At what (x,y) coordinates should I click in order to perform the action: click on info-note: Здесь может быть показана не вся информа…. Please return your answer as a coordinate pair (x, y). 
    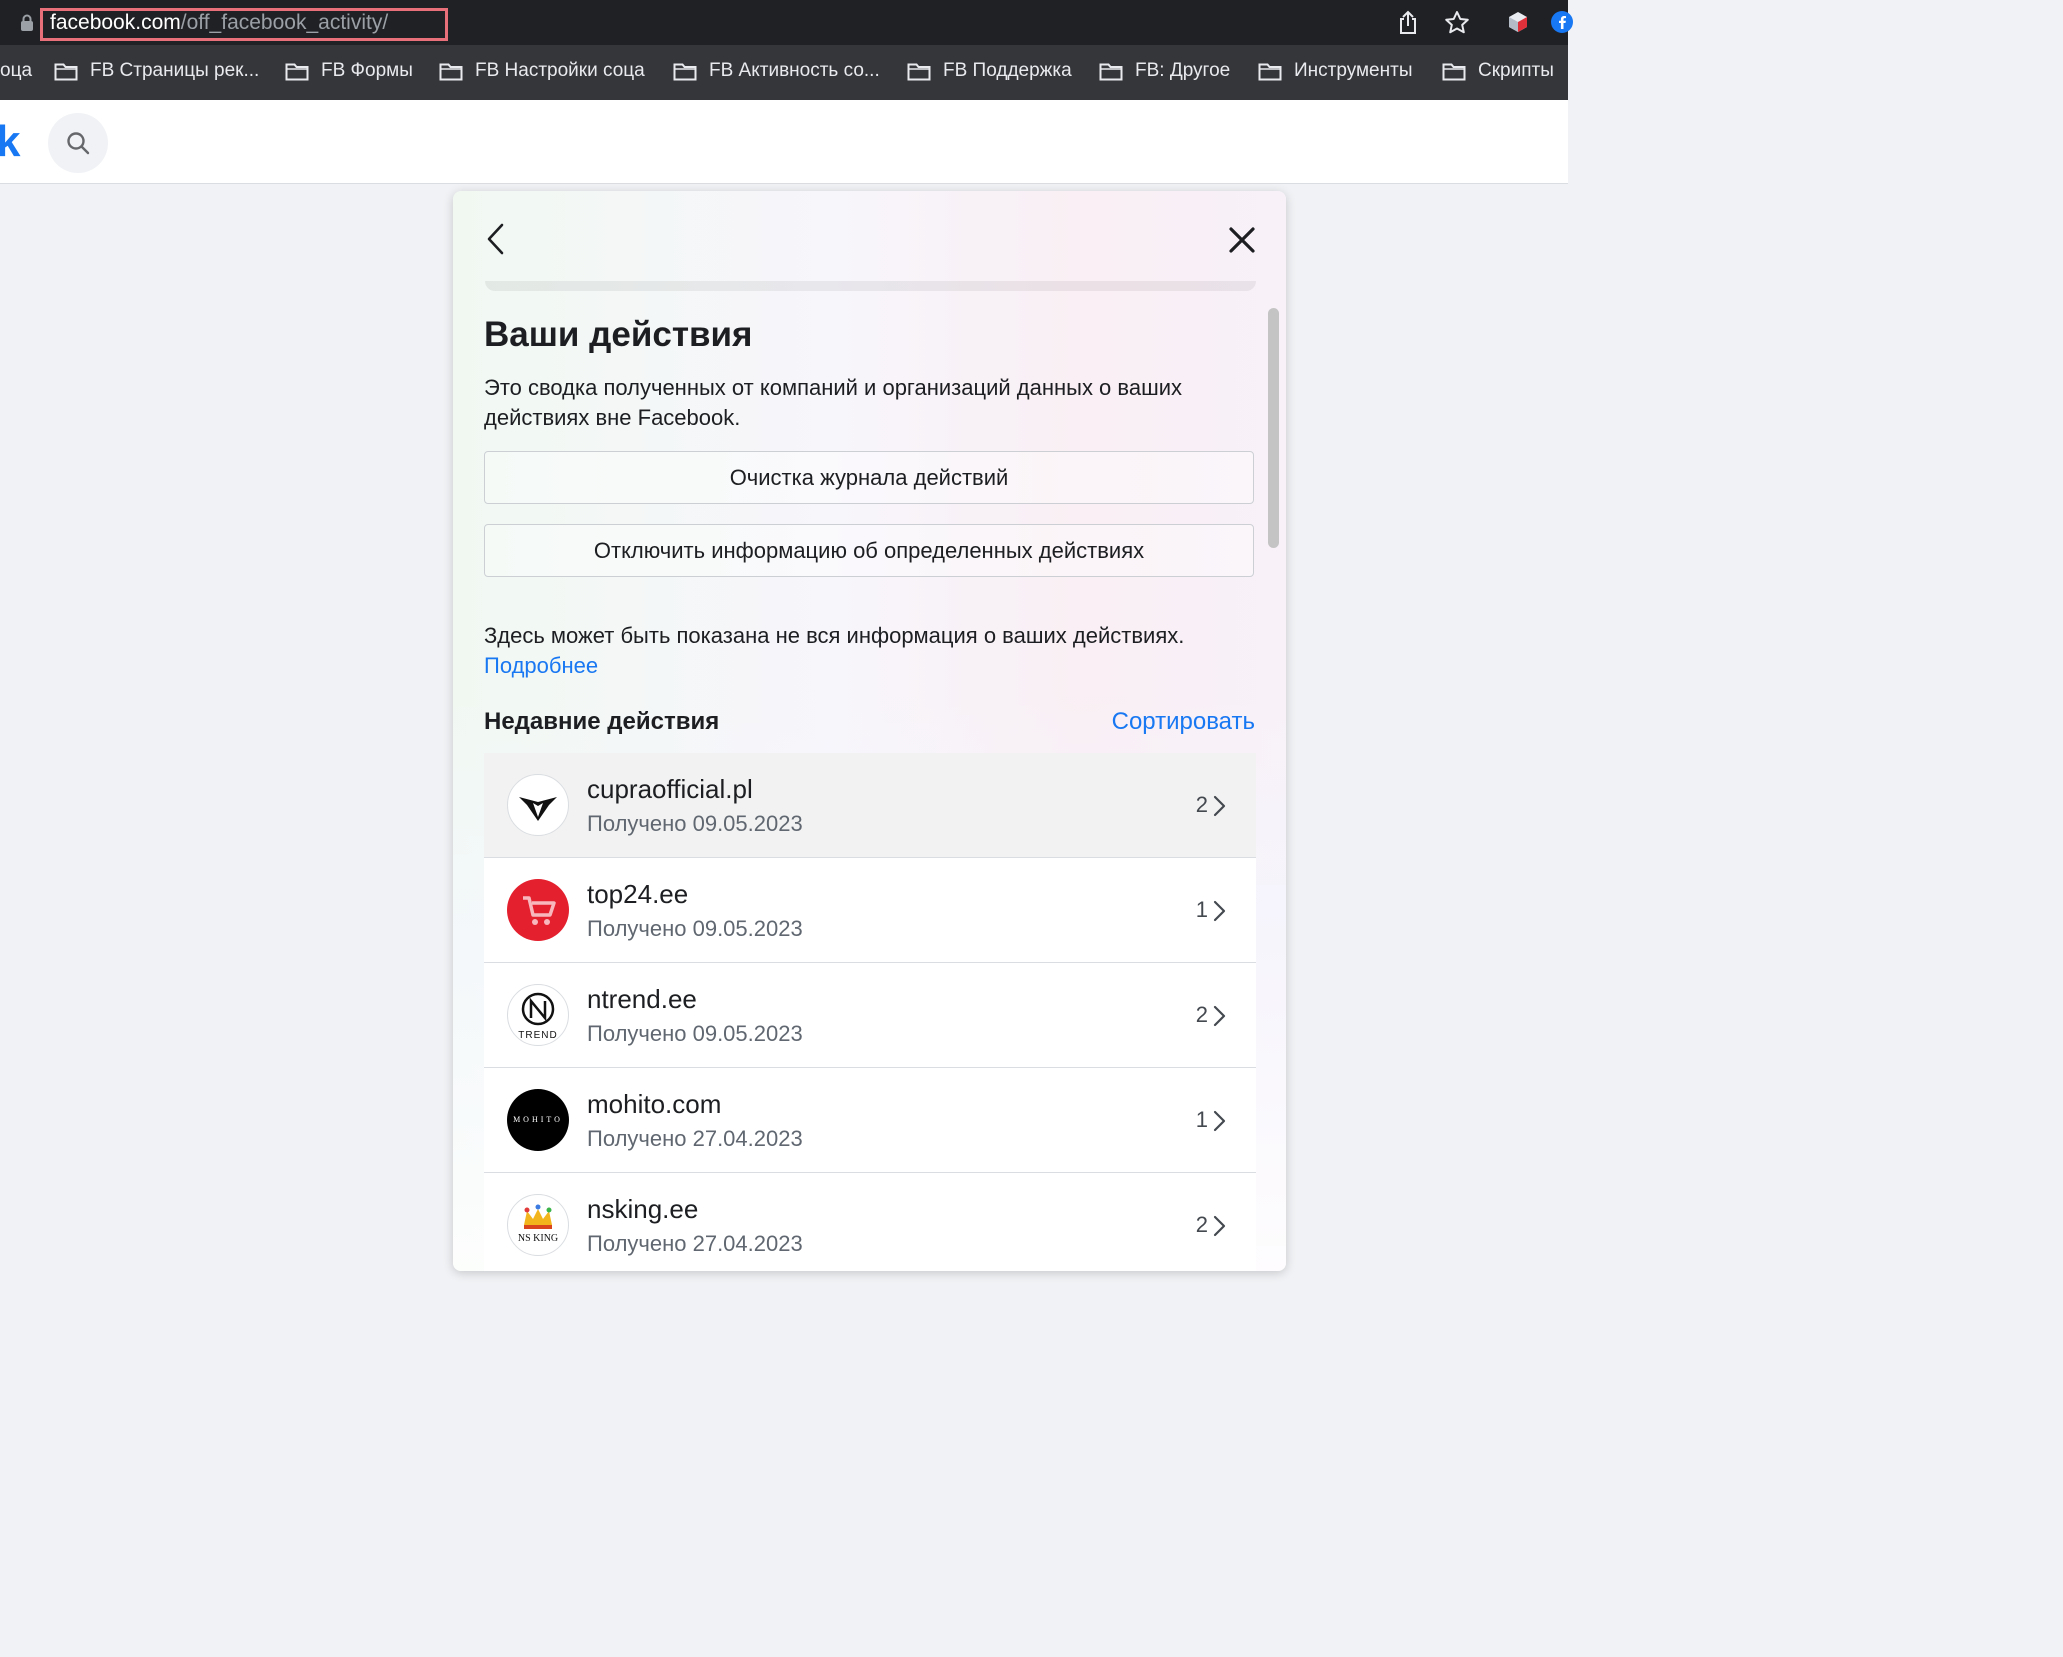
    Looking at the image, I should click on (869, 651).